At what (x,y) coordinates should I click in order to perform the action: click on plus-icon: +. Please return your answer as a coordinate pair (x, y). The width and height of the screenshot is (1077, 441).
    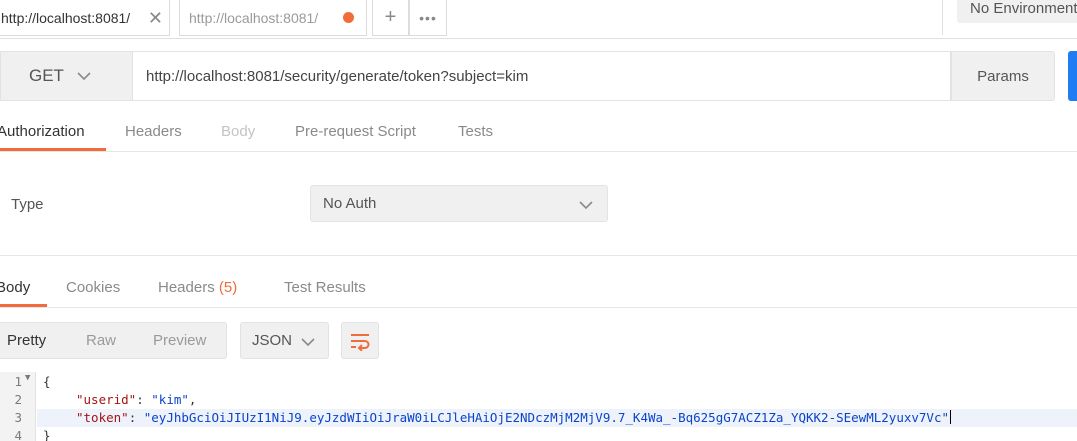
    Looking at the image, I should click on (390, 17).